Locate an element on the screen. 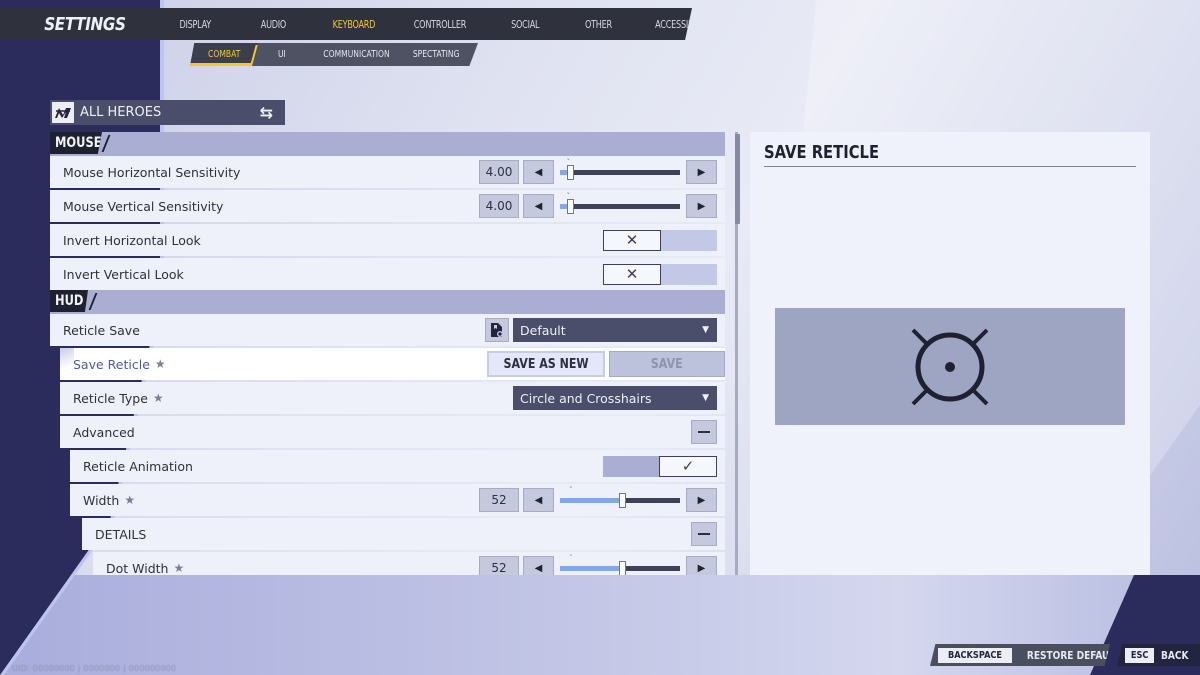  checkmark-icon: ✓ is located at coordinates (688, 466).